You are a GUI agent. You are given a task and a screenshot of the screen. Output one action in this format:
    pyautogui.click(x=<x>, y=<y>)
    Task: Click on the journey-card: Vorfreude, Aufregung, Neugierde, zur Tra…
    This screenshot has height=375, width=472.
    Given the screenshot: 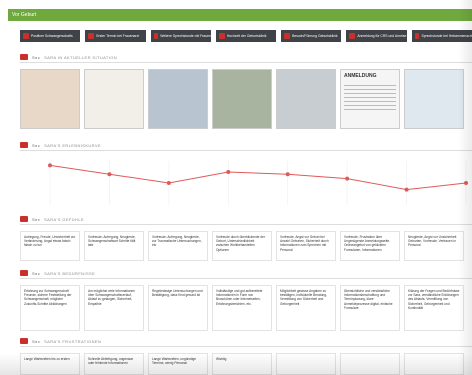 What is the action you would take?
    pyautogui.click(x=178, y=246)
    